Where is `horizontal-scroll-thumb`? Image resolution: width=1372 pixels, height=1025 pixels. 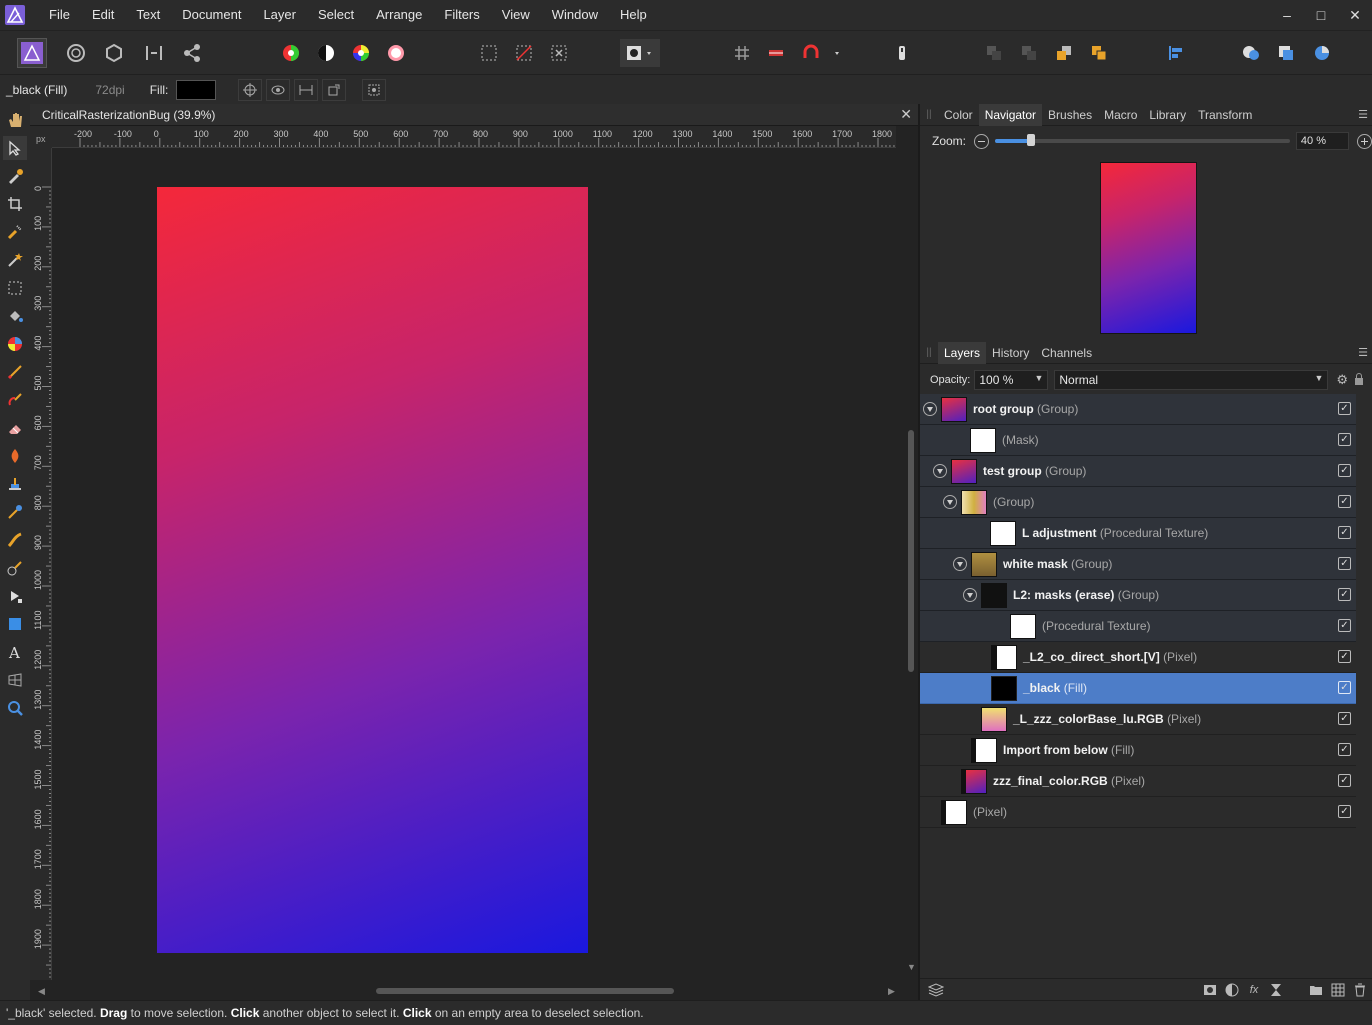 horizontal-scroll-thumb is located at coordinates (525, 991).